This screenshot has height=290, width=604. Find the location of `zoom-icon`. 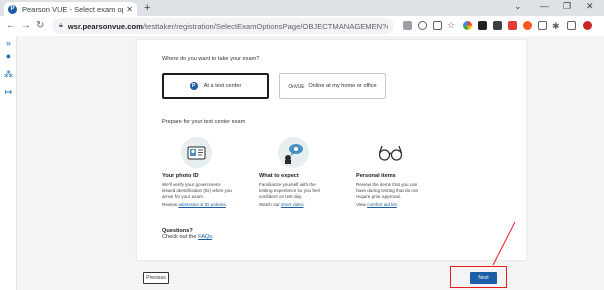

zoom-icon is located at coordinates (422, 25).